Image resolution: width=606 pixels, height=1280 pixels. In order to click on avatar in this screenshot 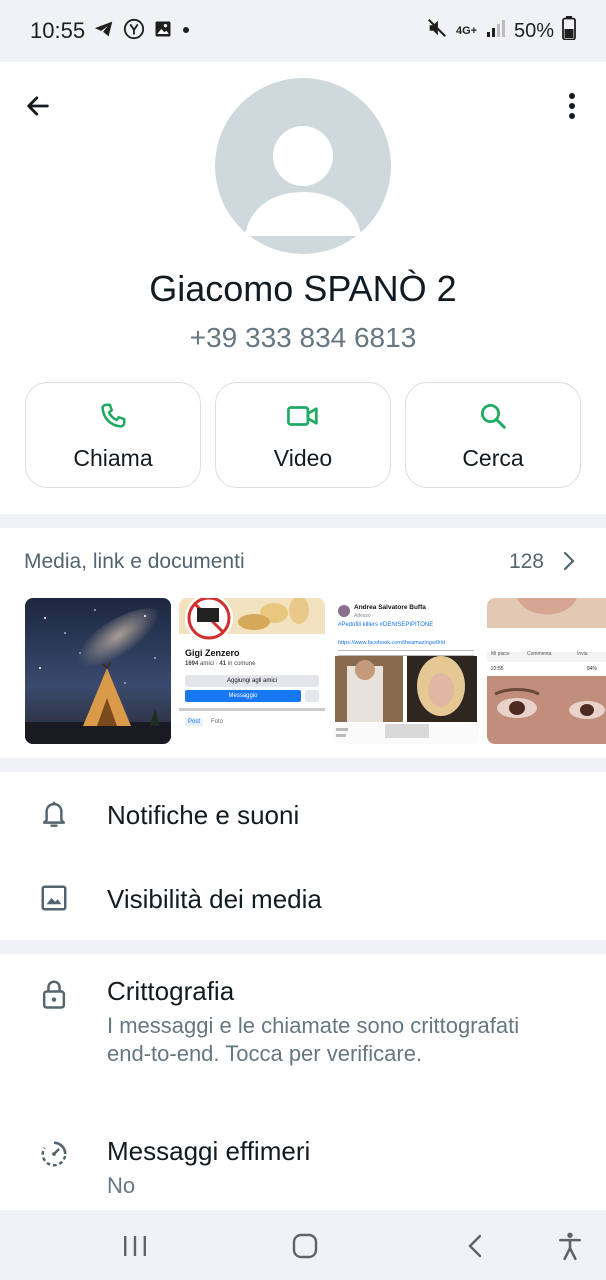, I will do `click(303, 166)`.